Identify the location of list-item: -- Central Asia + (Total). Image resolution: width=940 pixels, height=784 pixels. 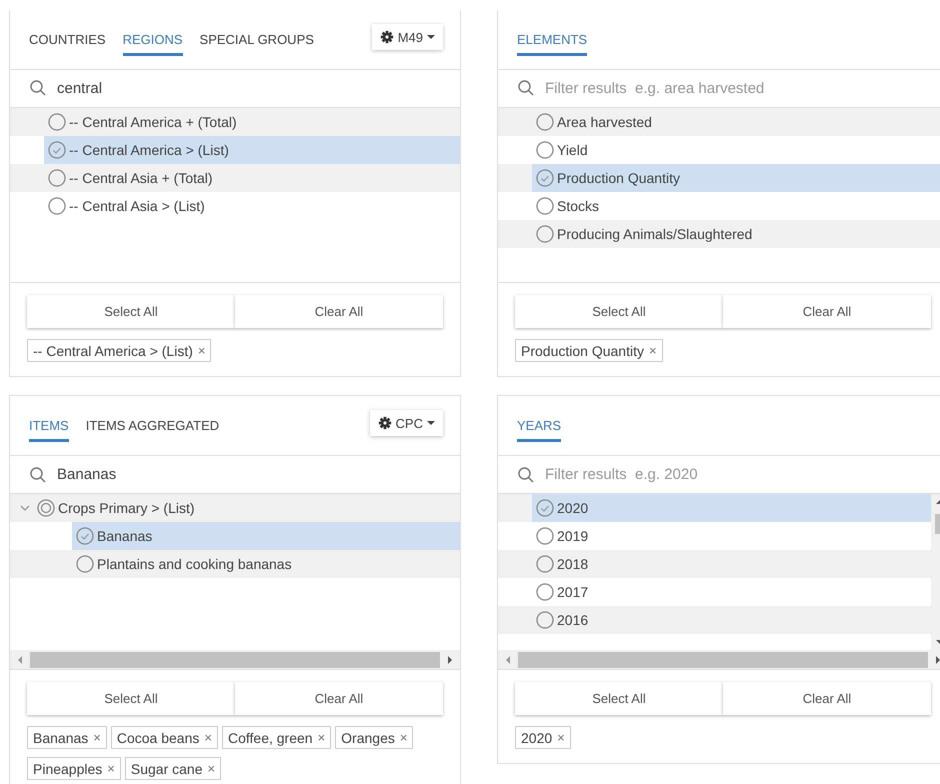
(235, 178).